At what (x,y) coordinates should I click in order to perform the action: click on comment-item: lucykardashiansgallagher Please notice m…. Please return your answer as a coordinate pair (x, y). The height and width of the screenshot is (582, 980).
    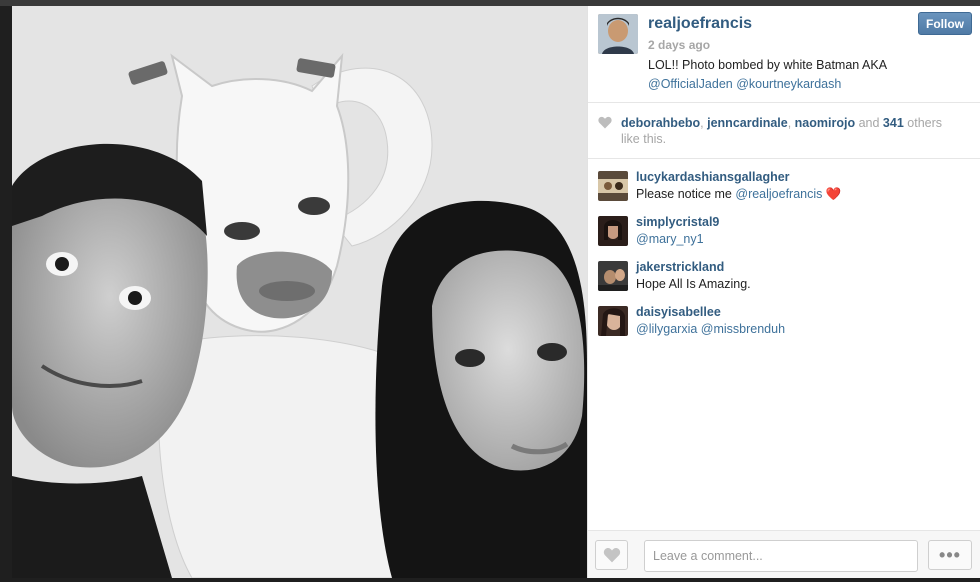
    Looking at the image, I should click on (784, 190).